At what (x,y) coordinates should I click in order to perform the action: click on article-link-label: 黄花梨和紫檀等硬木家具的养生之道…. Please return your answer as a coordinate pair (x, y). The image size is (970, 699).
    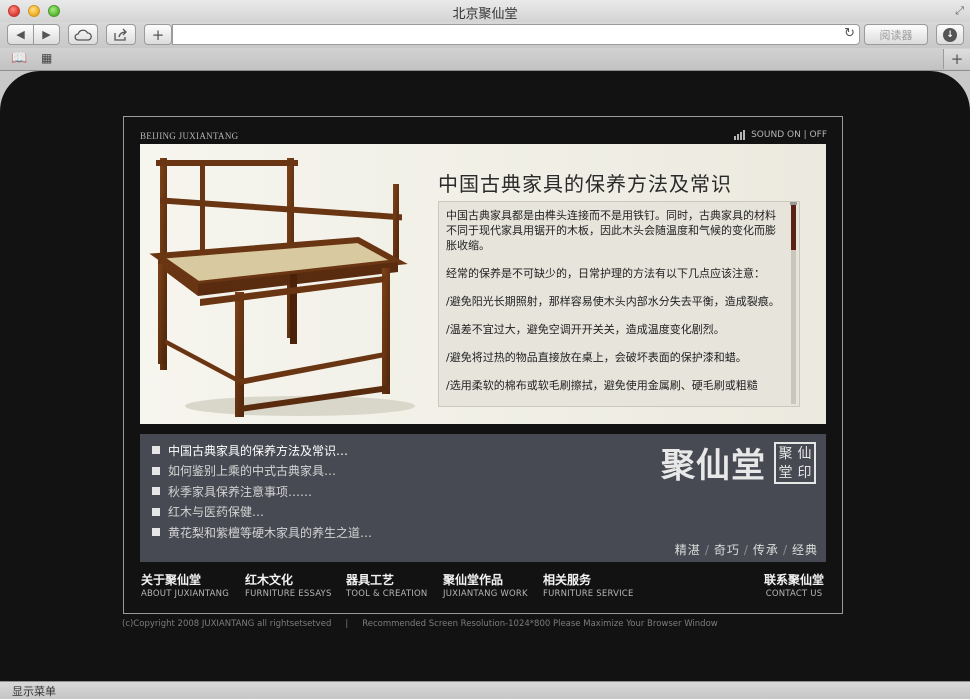
    Looking at the image, I should click on (270, 532).